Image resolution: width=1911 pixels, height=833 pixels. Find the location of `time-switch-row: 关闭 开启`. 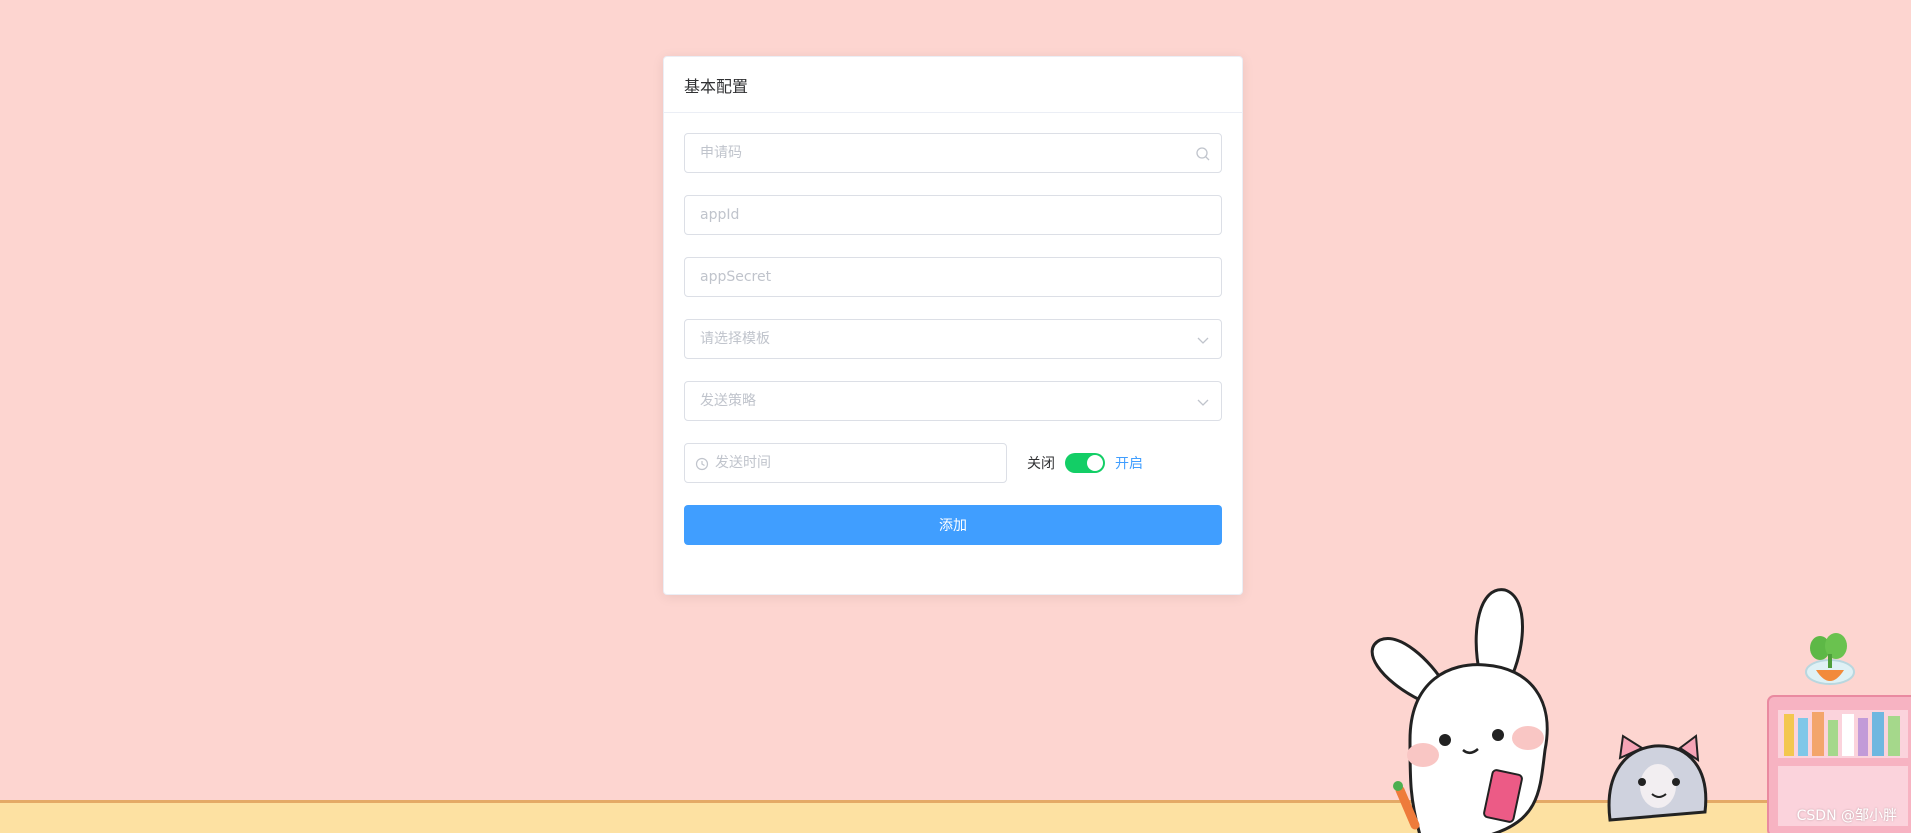

time-switch-row: 关闭 开启 is located at coordinates (953, 463).